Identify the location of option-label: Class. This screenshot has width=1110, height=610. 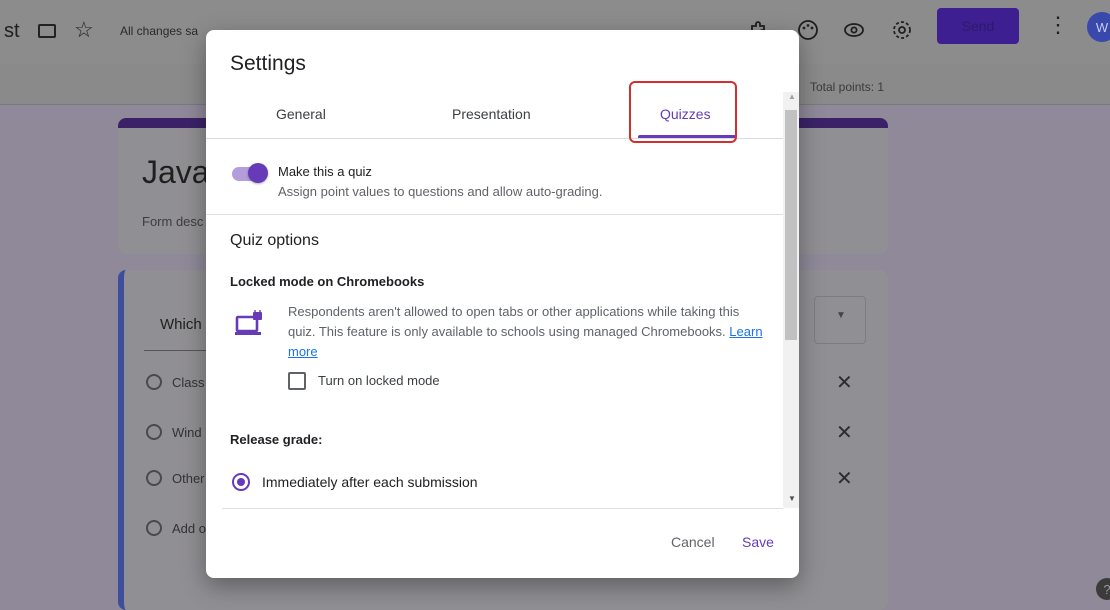
(188, 382).